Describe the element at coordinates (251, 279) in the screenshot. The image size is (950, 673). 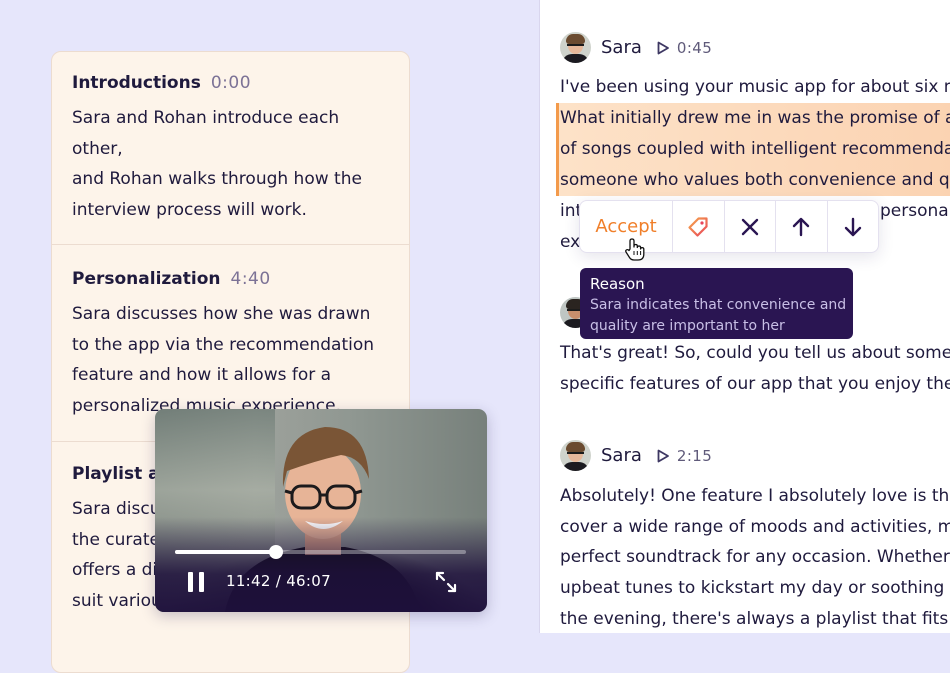
I see `section-timestamp: 4:40` at that location.